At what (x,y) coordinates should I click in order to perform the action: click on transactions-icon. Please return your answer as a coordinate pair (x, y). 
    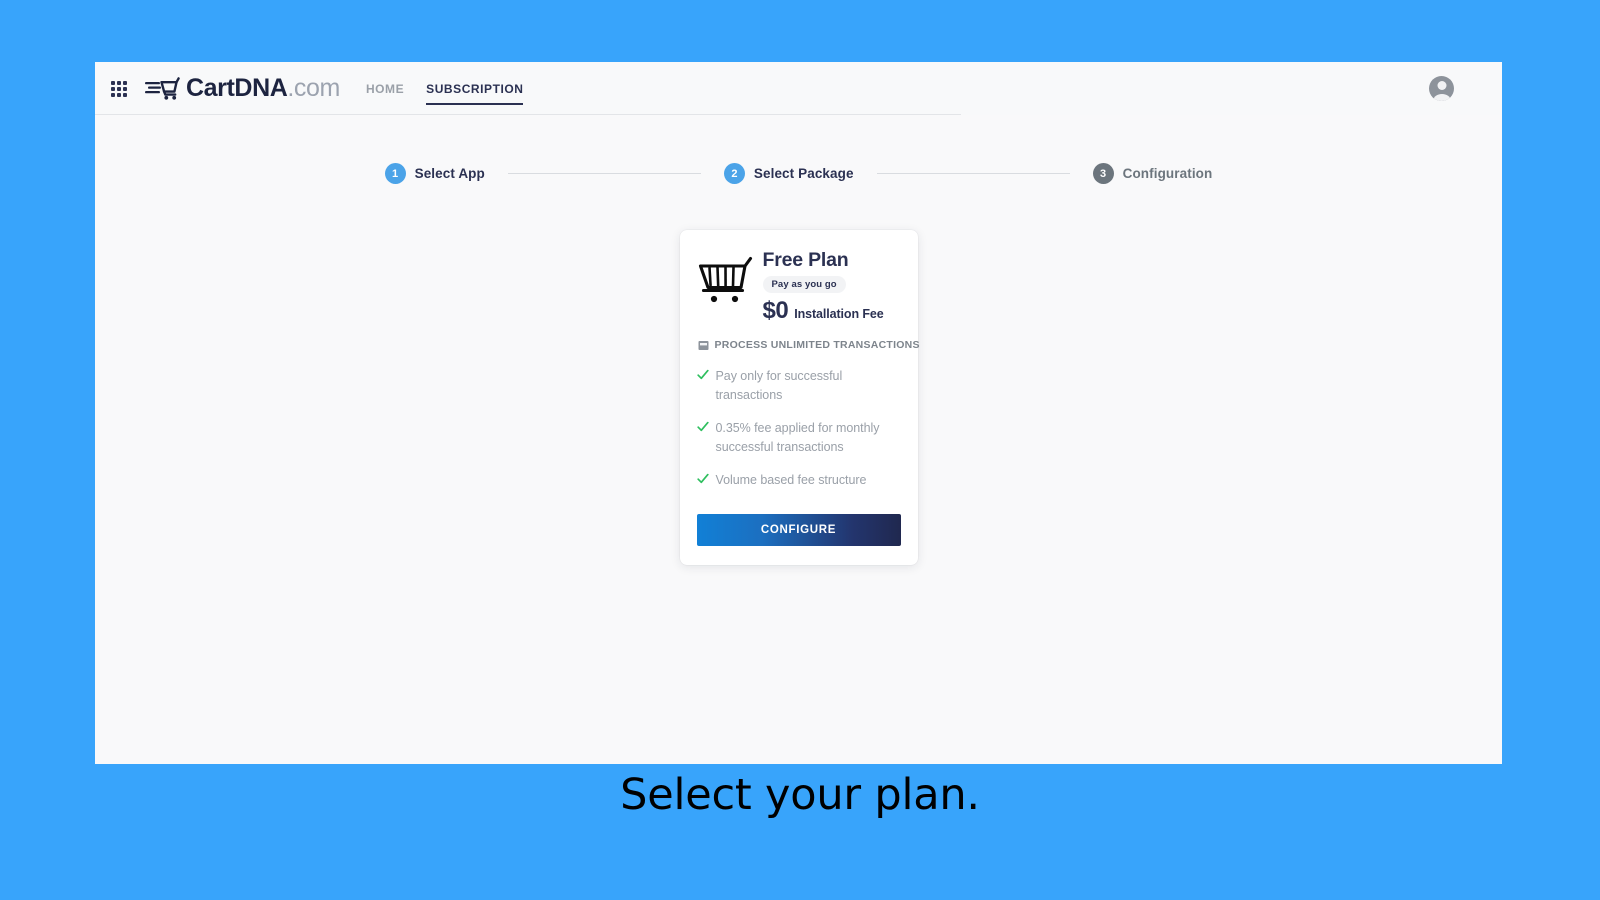
    Looking at the image, I should click on (703, 345).